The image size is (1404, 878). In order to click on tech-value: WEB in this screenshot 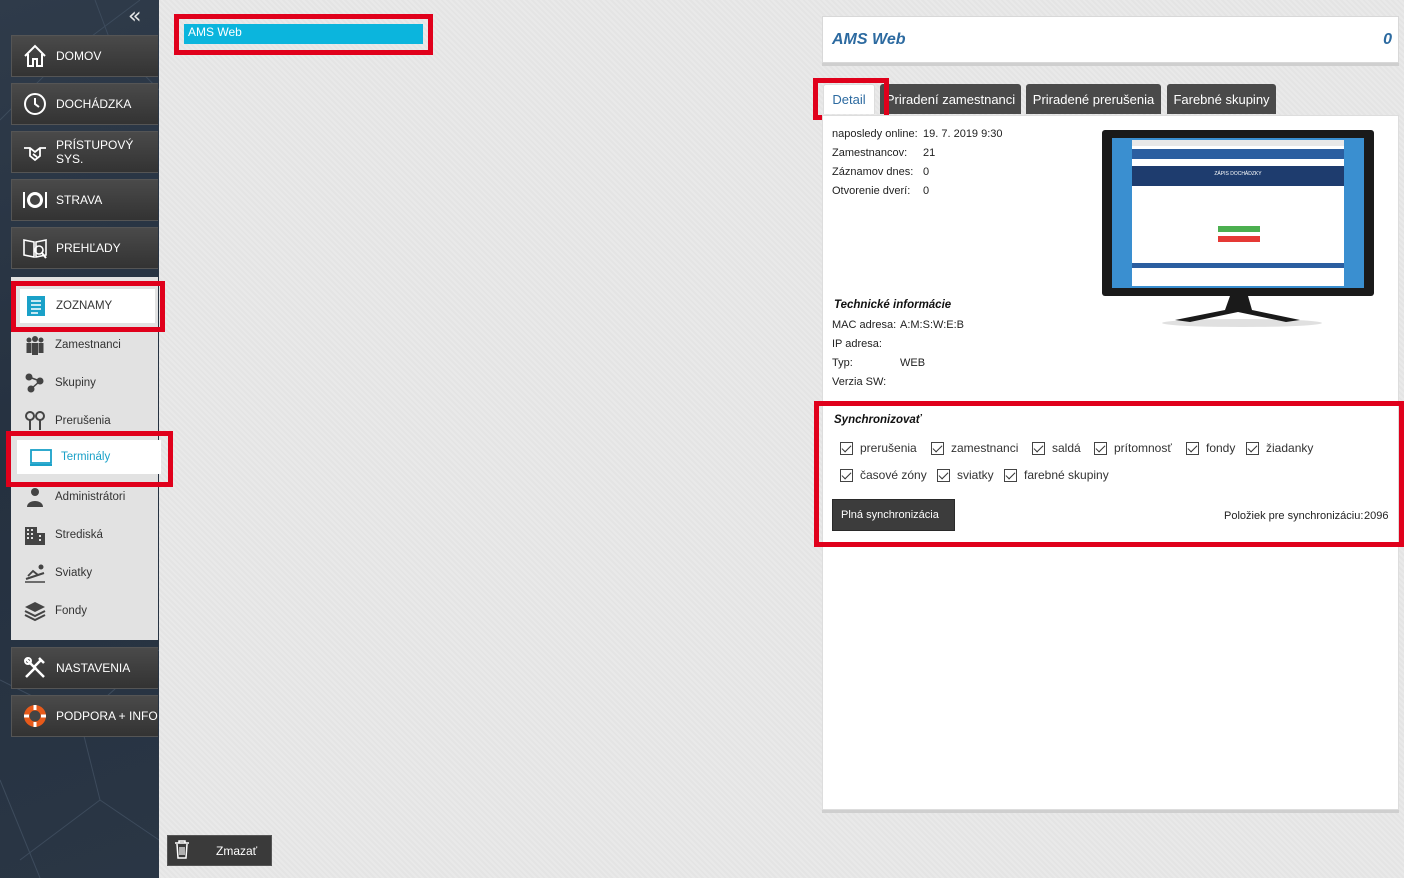, I will do `click(913, 363)`.